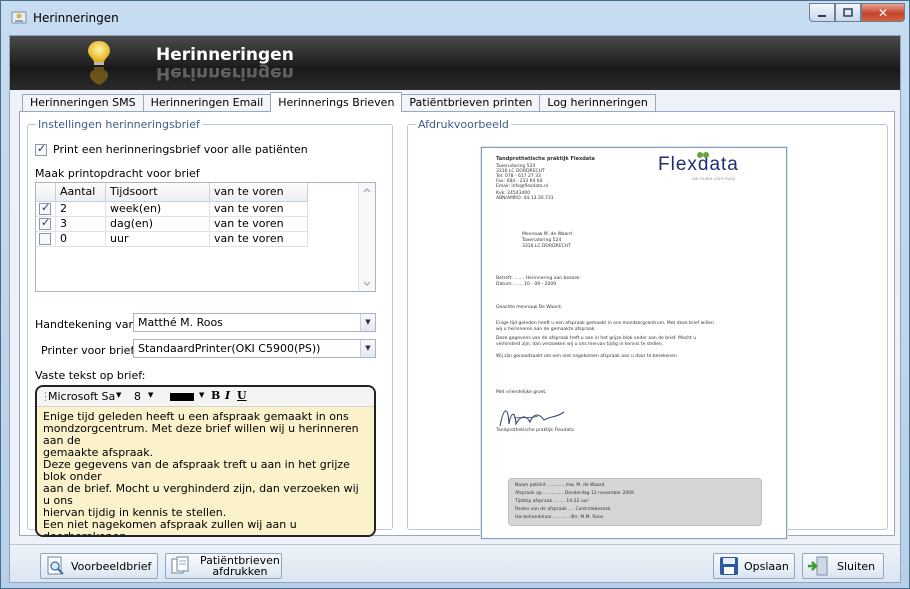 This screenshot has width=910, height=589. I want to click on grid-header-tijdsoort: Tijdsoort, so click(158, 192).